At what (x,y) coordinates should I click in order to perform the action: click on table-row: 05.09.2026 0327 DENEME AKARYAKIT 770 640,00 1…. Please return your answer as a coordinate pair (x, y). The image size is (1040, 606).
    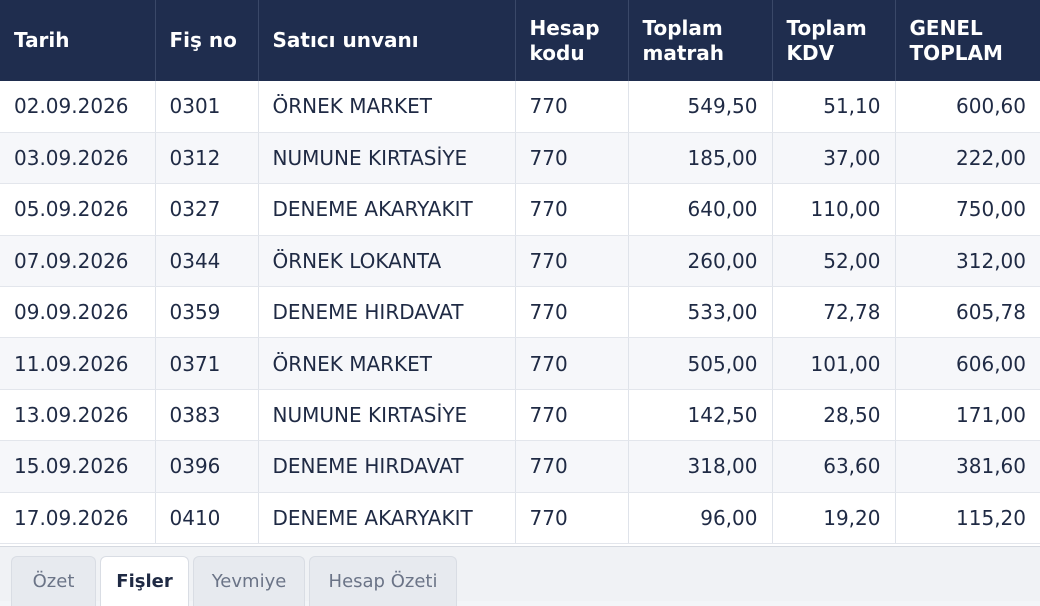
    Looking at the image, I should click on (520, 209).